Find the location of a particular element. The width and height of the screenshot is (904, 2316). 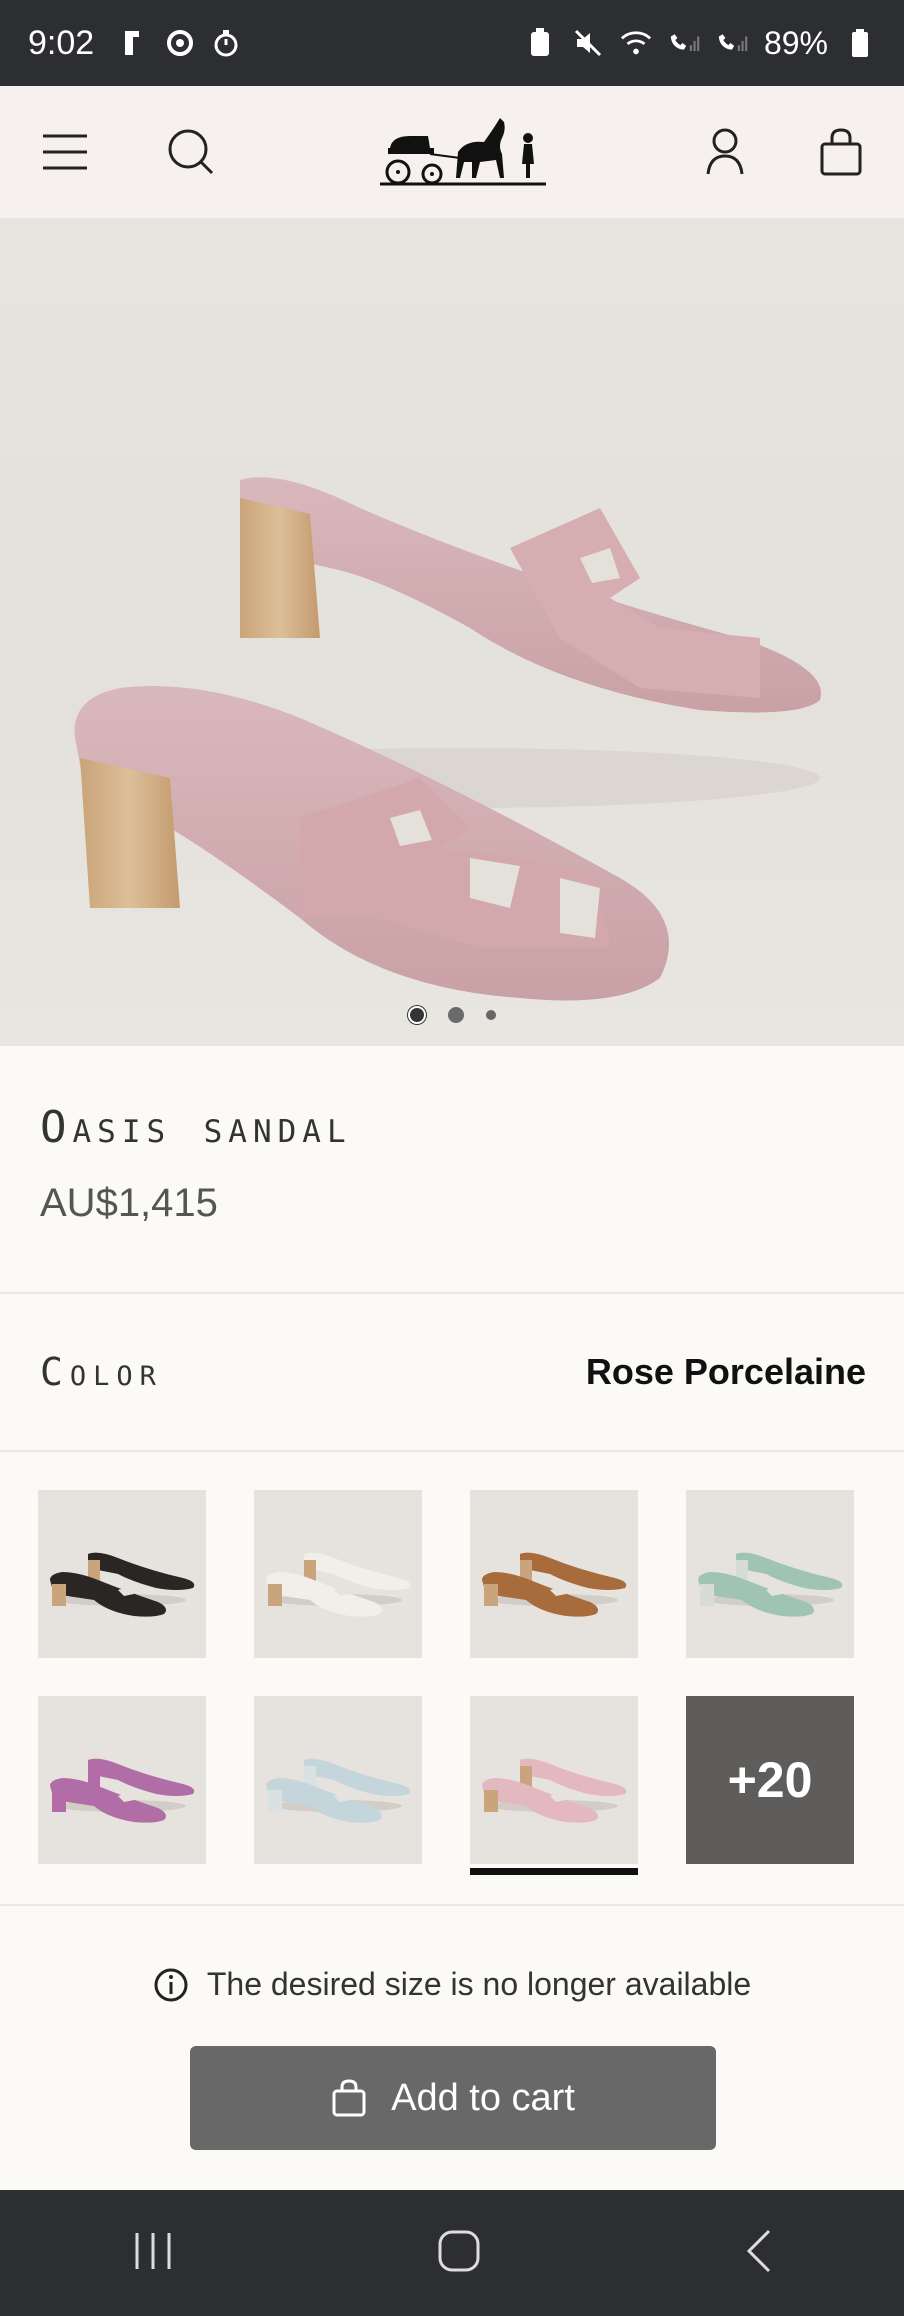

user-icon is located at coordinates (725, 151).